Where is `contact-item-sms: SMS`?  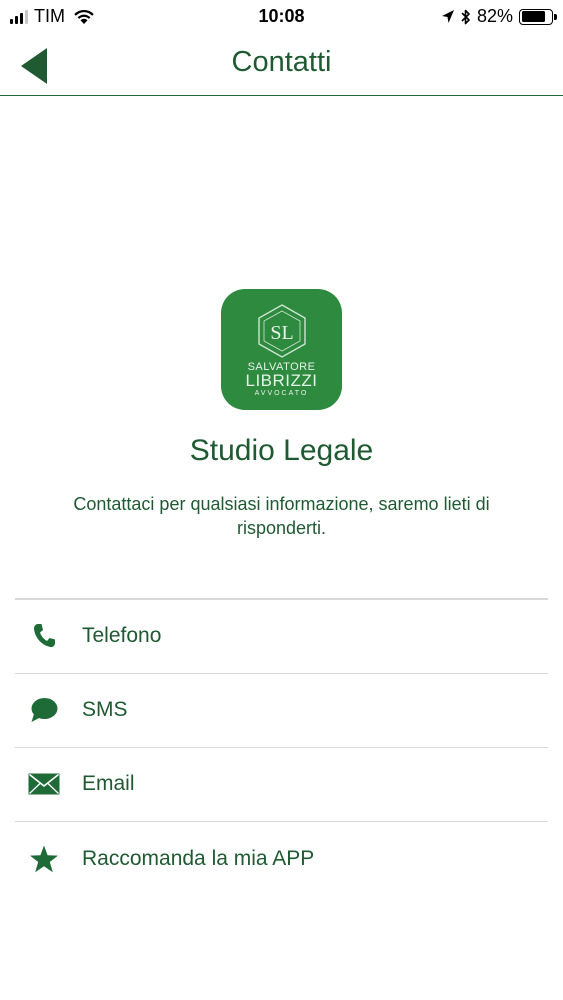 contact-item-sms: SMS is located at coordinates (281, 711).